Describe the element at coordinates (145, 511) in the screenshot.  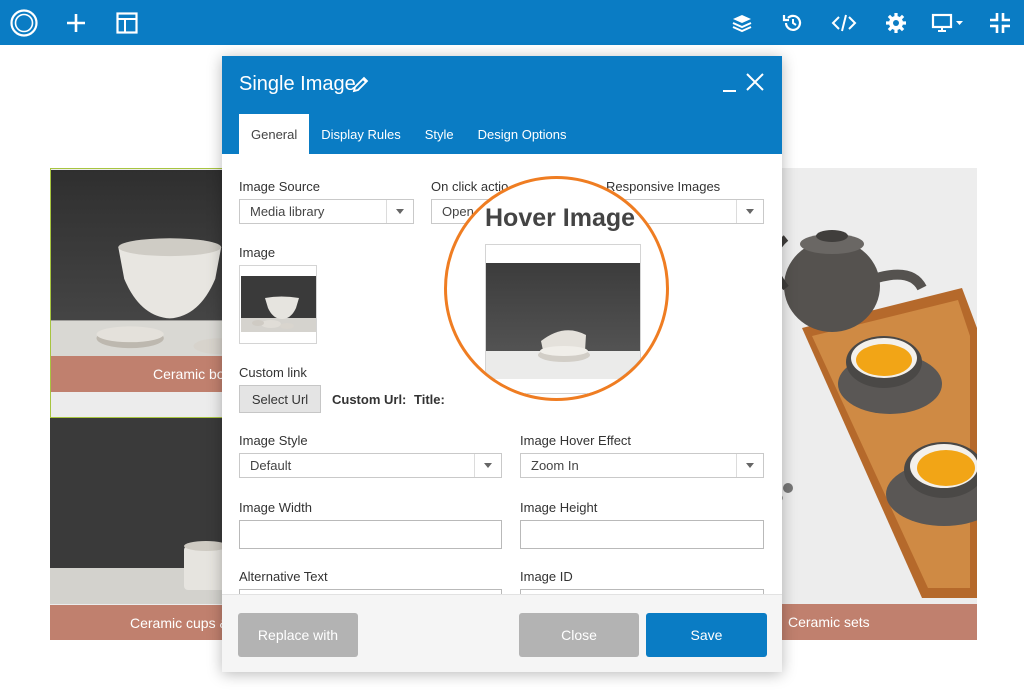
I see `ceramic-cups-photo` at that location.